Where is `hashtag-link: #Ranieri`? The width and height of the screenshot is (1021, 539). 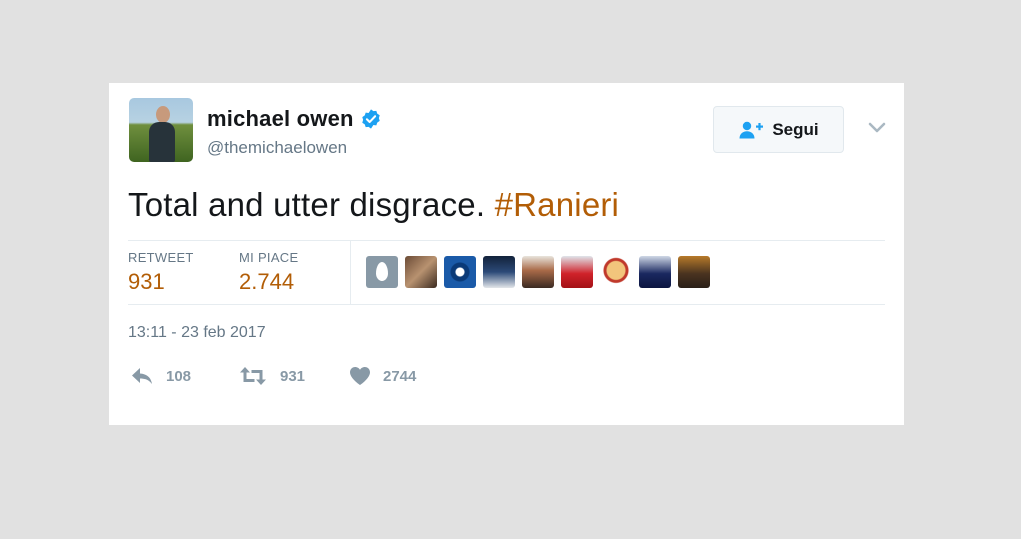
hashtag-link: #Ranieri is located at coordinates (557, 204).